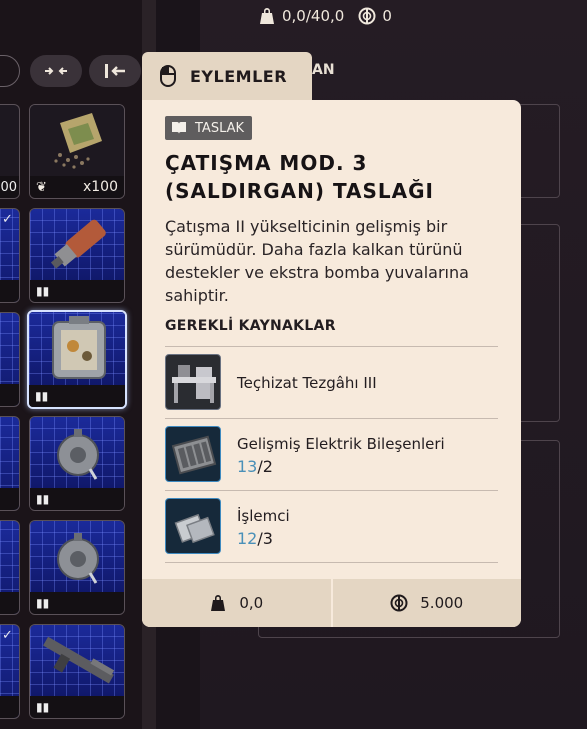  I want to click on requirement-row: Teçhizat Tezgâhı III, so click(331, 383).